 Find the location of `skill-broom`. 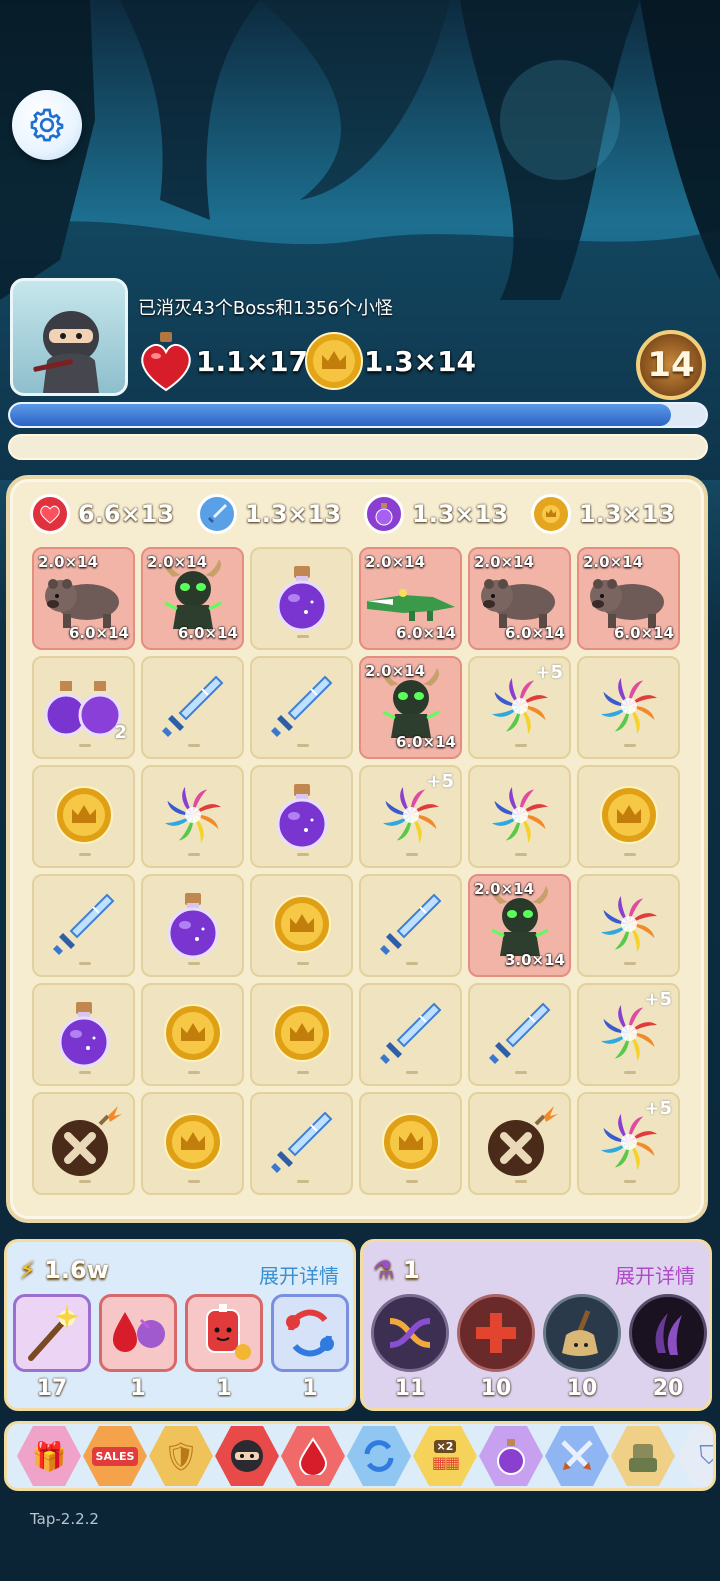

skill-broom is located at coordinates (582, 1333).